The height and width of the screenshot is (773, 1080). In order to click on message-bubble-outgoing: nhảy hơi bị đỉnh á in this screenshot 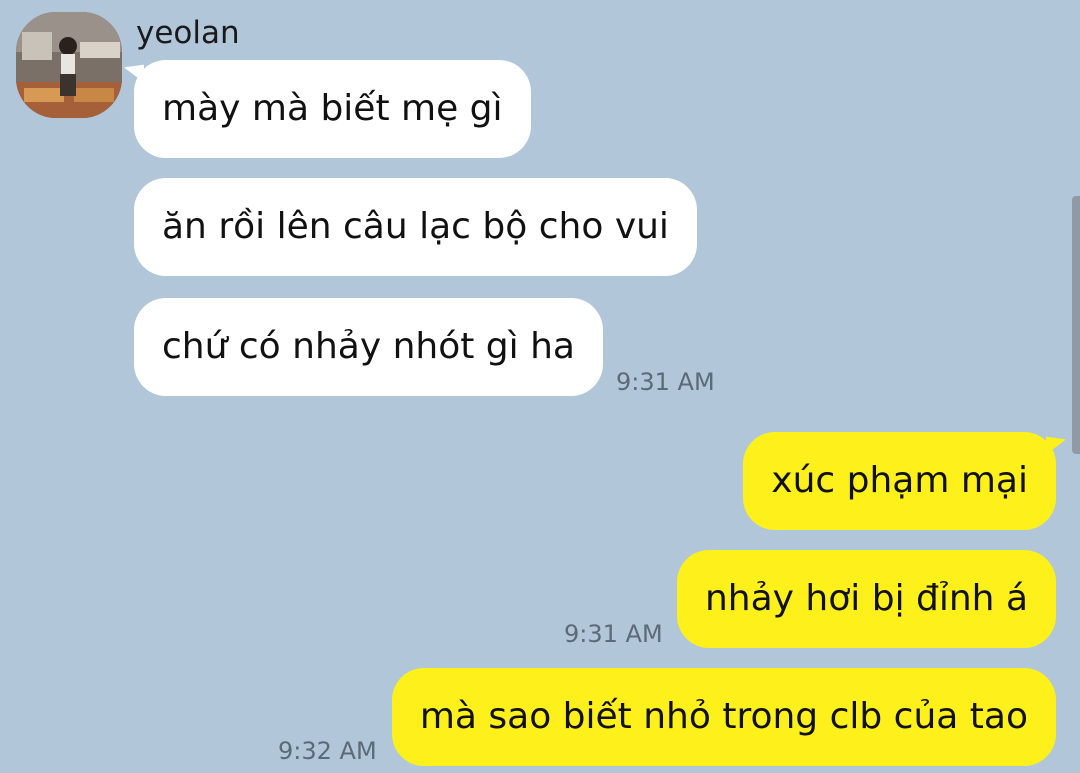, I will do `click(866, 599)`.